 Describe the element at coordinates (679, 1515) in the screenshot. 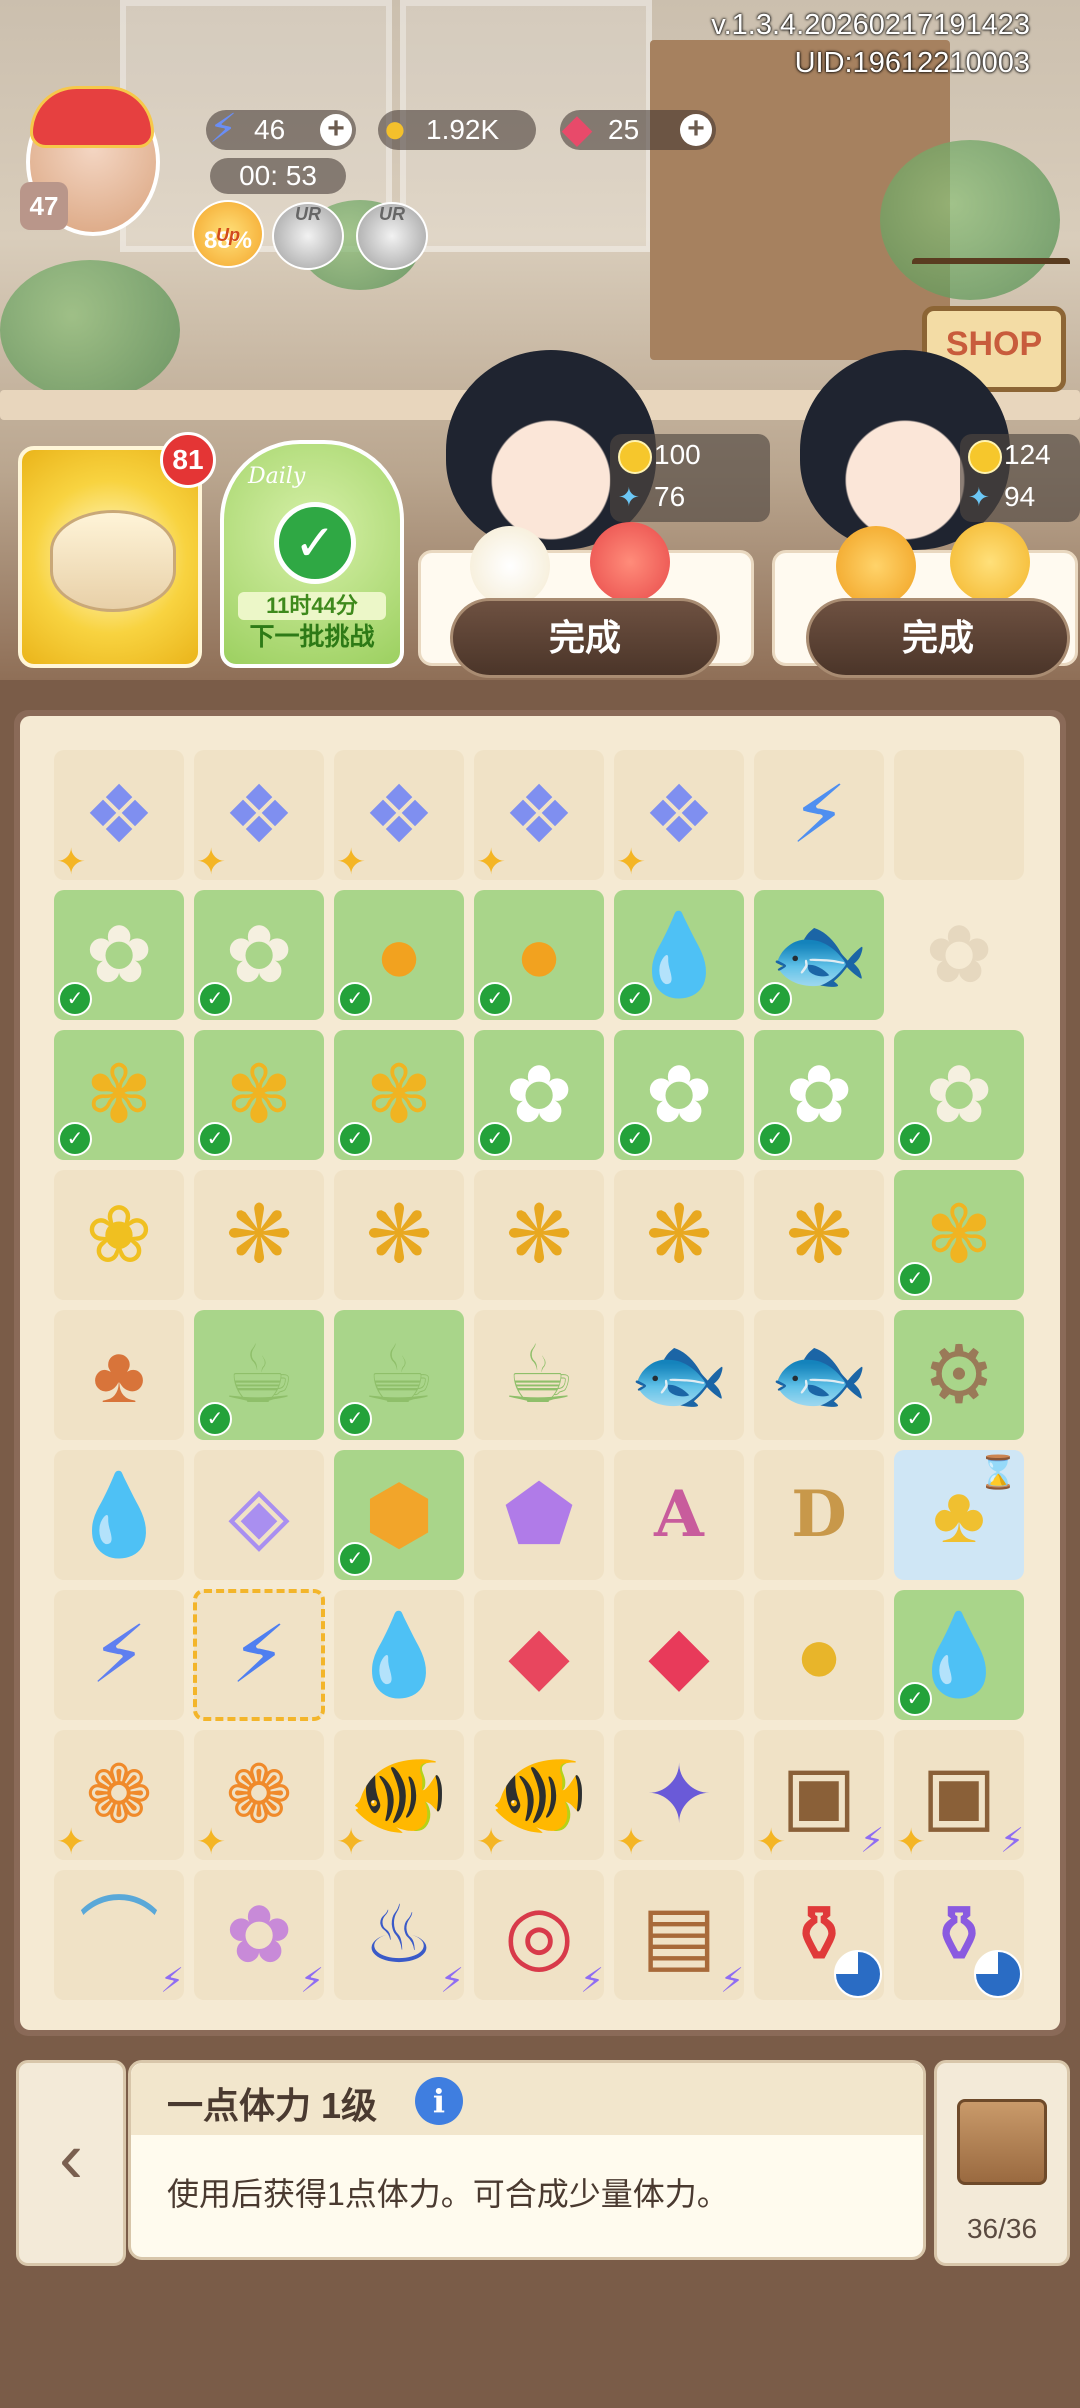

I see `board-cell: A` at that location.